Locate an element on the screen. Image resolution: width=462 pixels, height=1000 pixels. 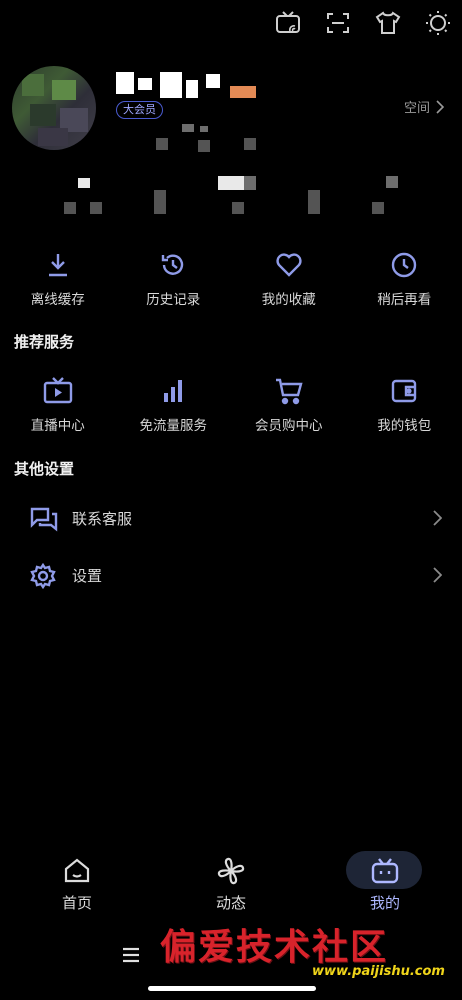
quick-action-label: 离线缓存 is located at coordinates (57, 300).